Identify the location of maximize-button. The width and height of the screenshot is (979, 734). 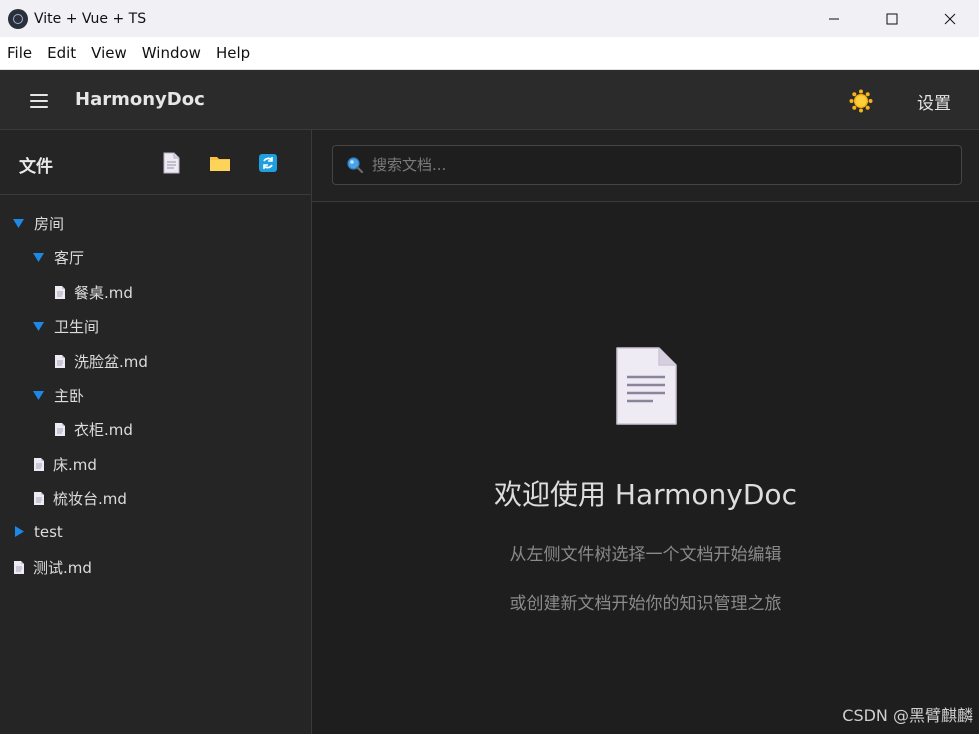
(892, 18).